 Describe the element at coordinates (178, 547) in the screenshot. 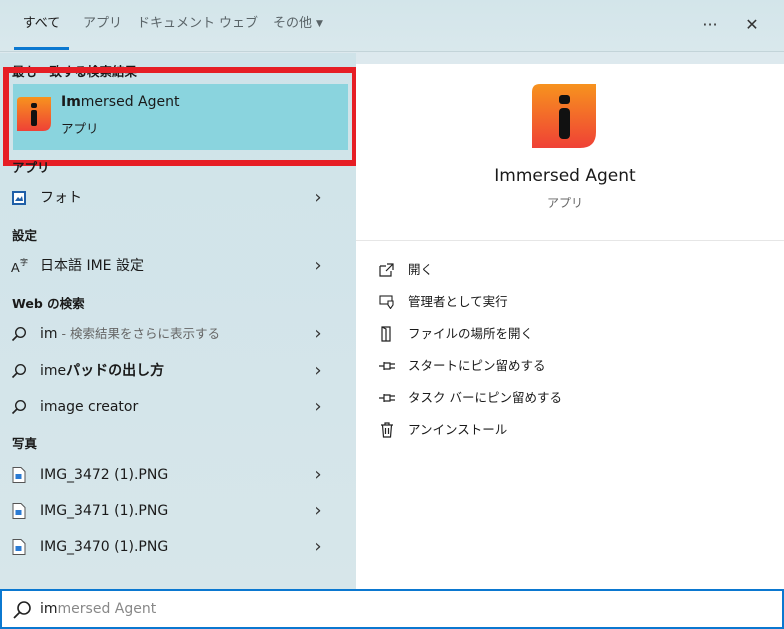

I see `result-photo-file: IMG_3470 (1).PNG ›` at that location.